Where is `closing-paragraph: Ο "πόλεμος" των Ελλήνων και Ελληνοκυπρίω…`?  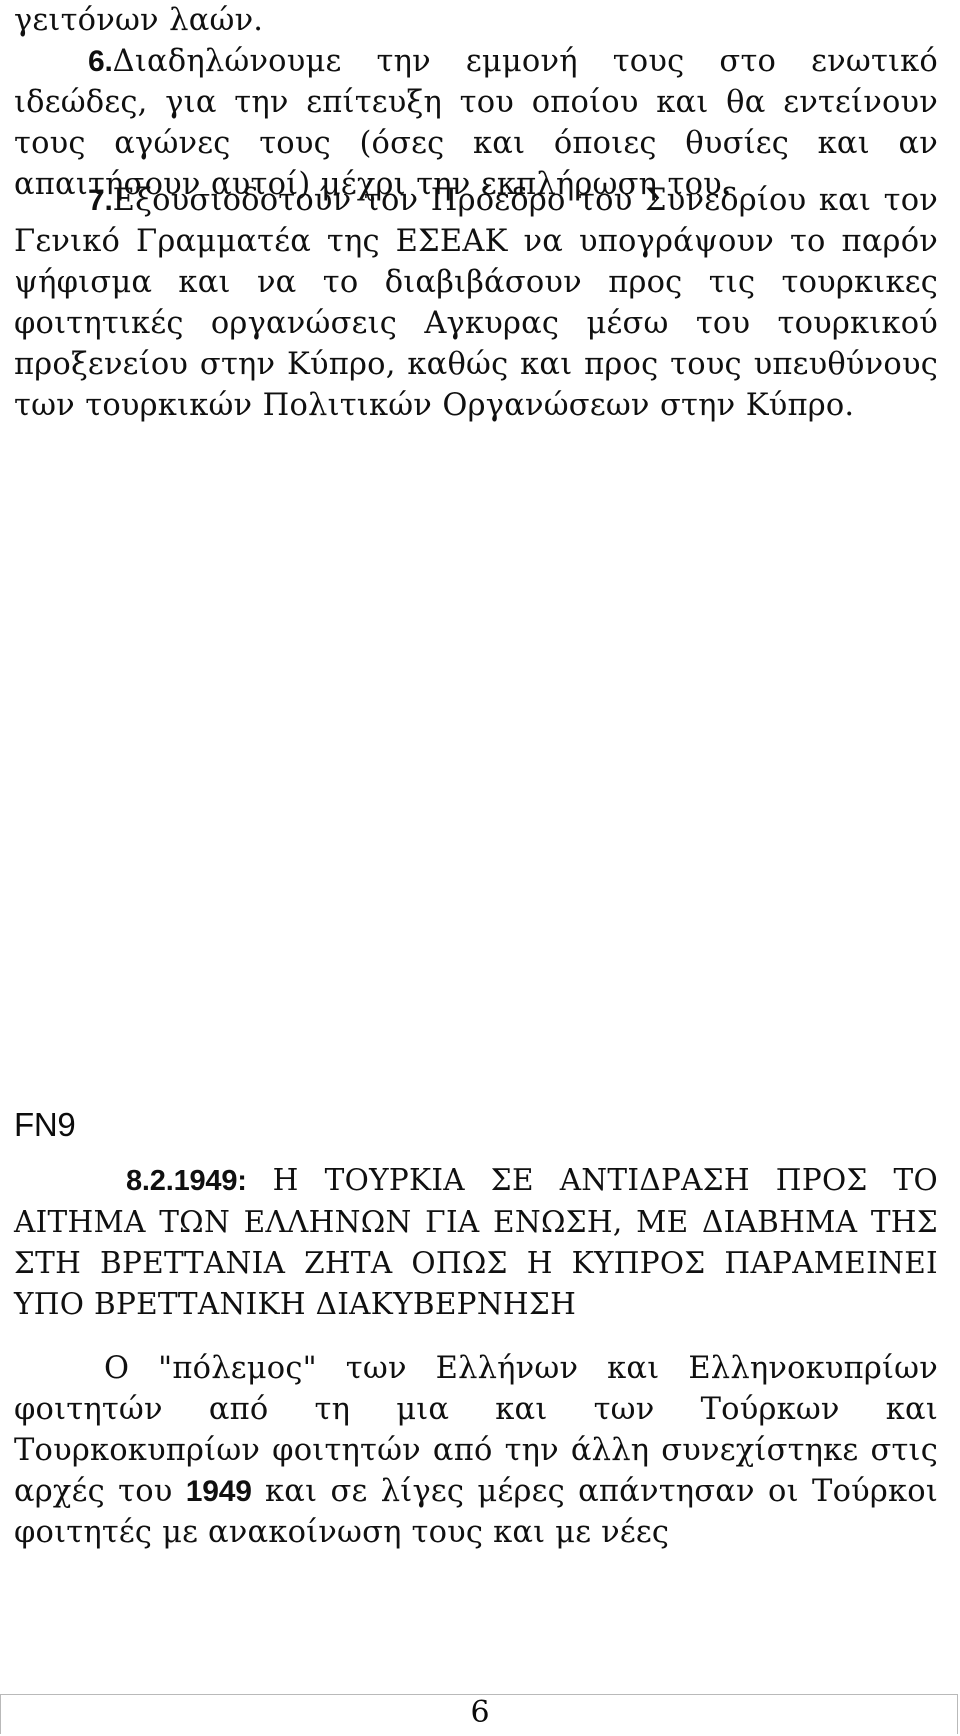
closing-paragraph: Ο "πόλεμος" των Ελλήνων και Ελληνοκυπρίω… is located at coordinates (476, 1450).